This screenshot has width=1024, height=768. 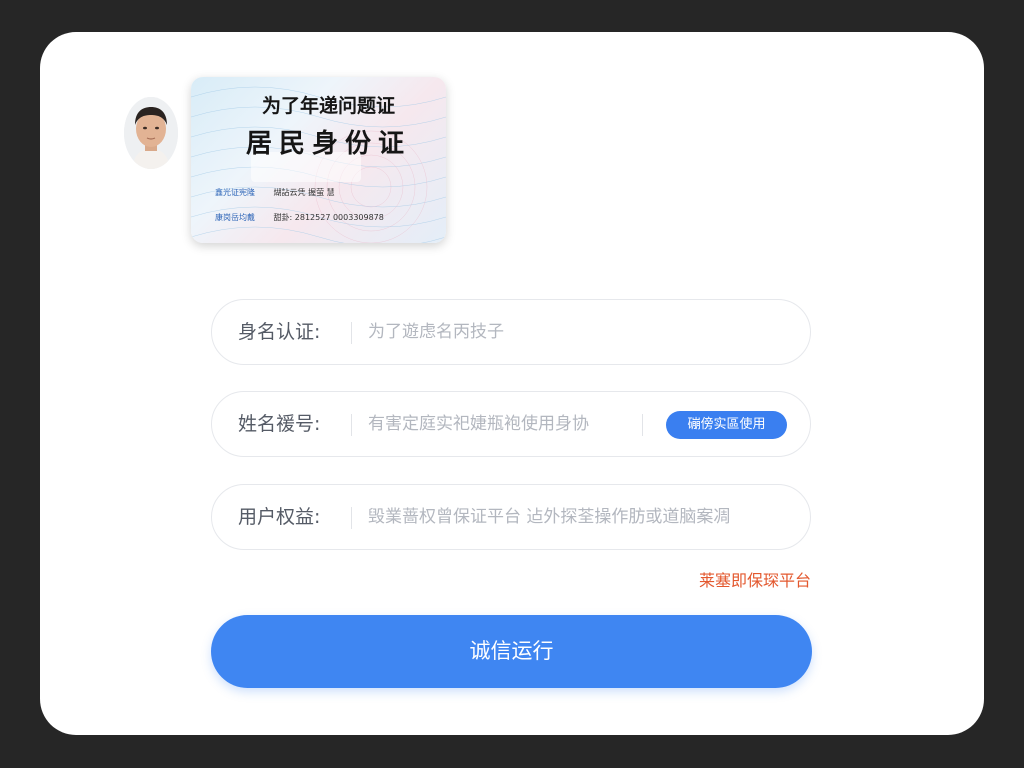 I want to click on id-card-row-value: 甜卦: 2812527 0003309878, so click(x=328, y=217).